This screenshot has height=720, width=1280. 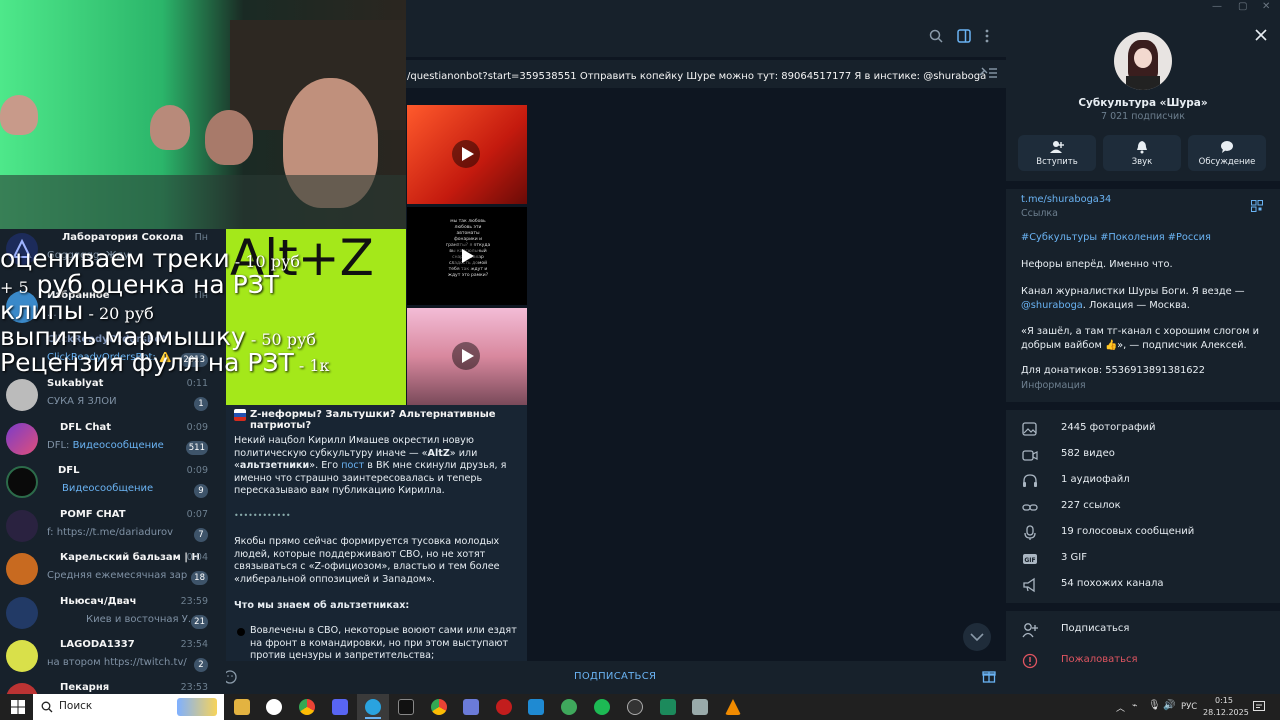 I want to click on chat-item: DFL Chat 0:09 DFL: Видеосообщение 511, so click(x=113, y=440).